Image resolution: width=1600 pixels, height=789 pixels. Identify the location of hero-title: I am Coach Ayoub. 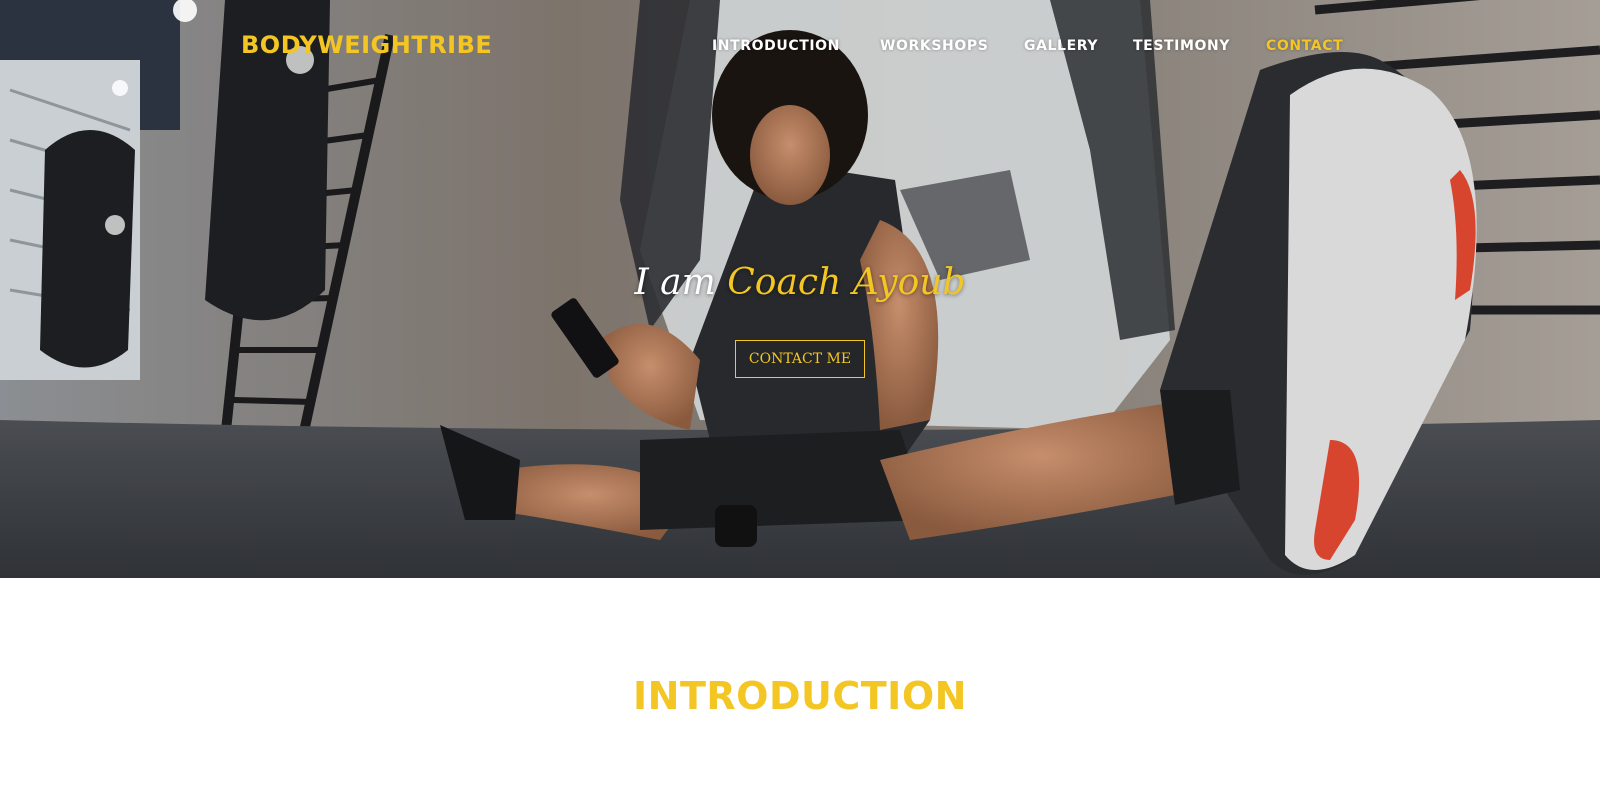
(800, 282).